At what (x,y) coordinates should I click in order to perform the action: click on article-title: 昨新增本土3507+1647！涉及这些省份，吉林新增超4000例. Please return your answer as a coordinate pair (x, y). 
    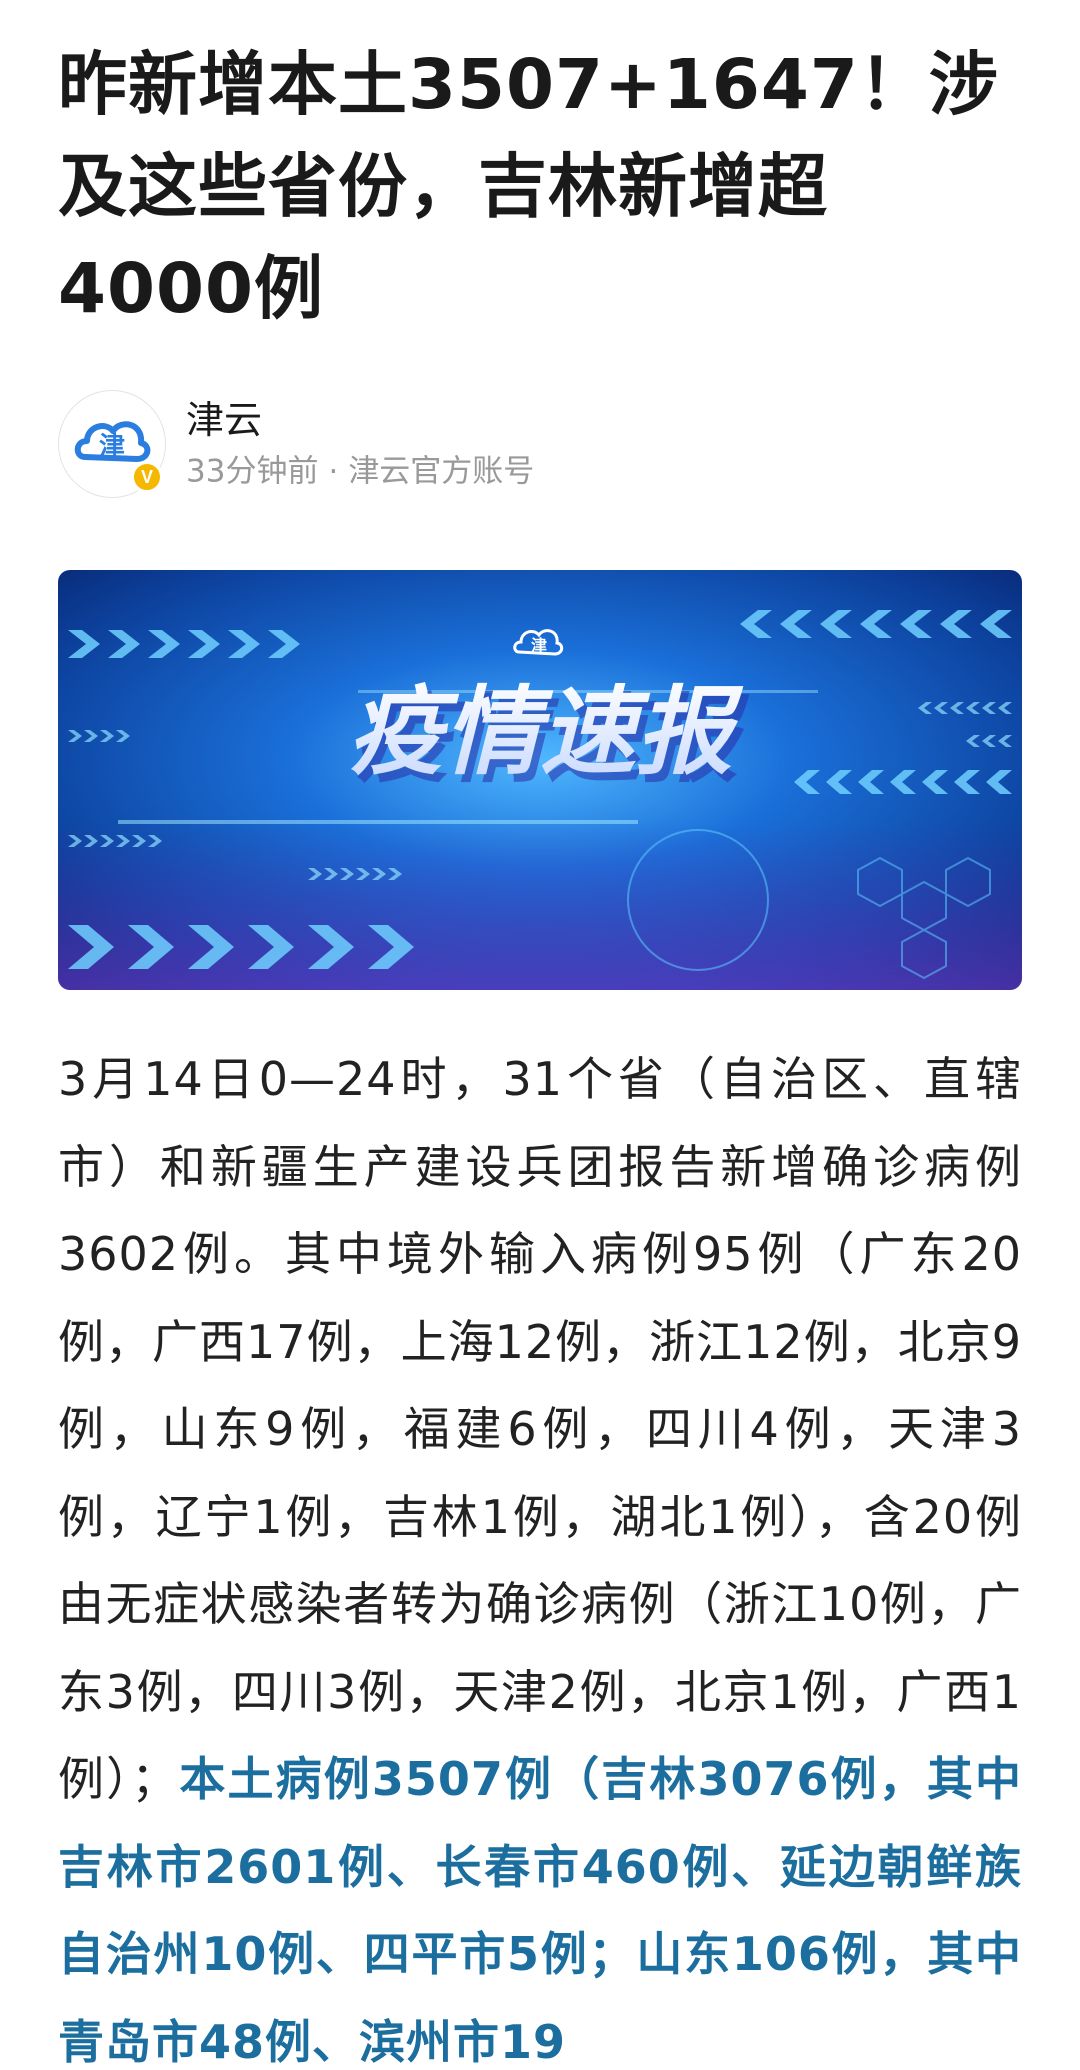
    Looking at the image, I should click on (528, 187).